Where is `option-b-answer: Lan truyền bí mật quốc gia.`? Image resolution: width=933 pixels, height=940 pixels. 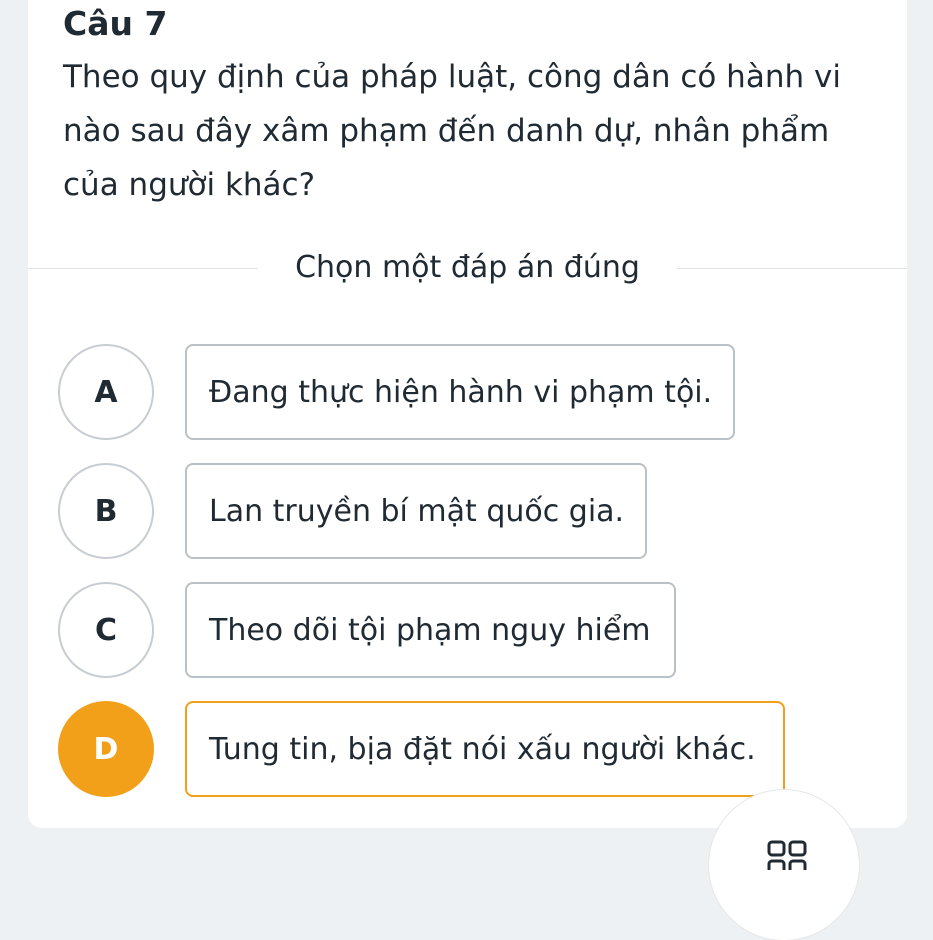 option-b-answer: Lan truyền bí mật quốc gia. is located at coordinates (416, 511).